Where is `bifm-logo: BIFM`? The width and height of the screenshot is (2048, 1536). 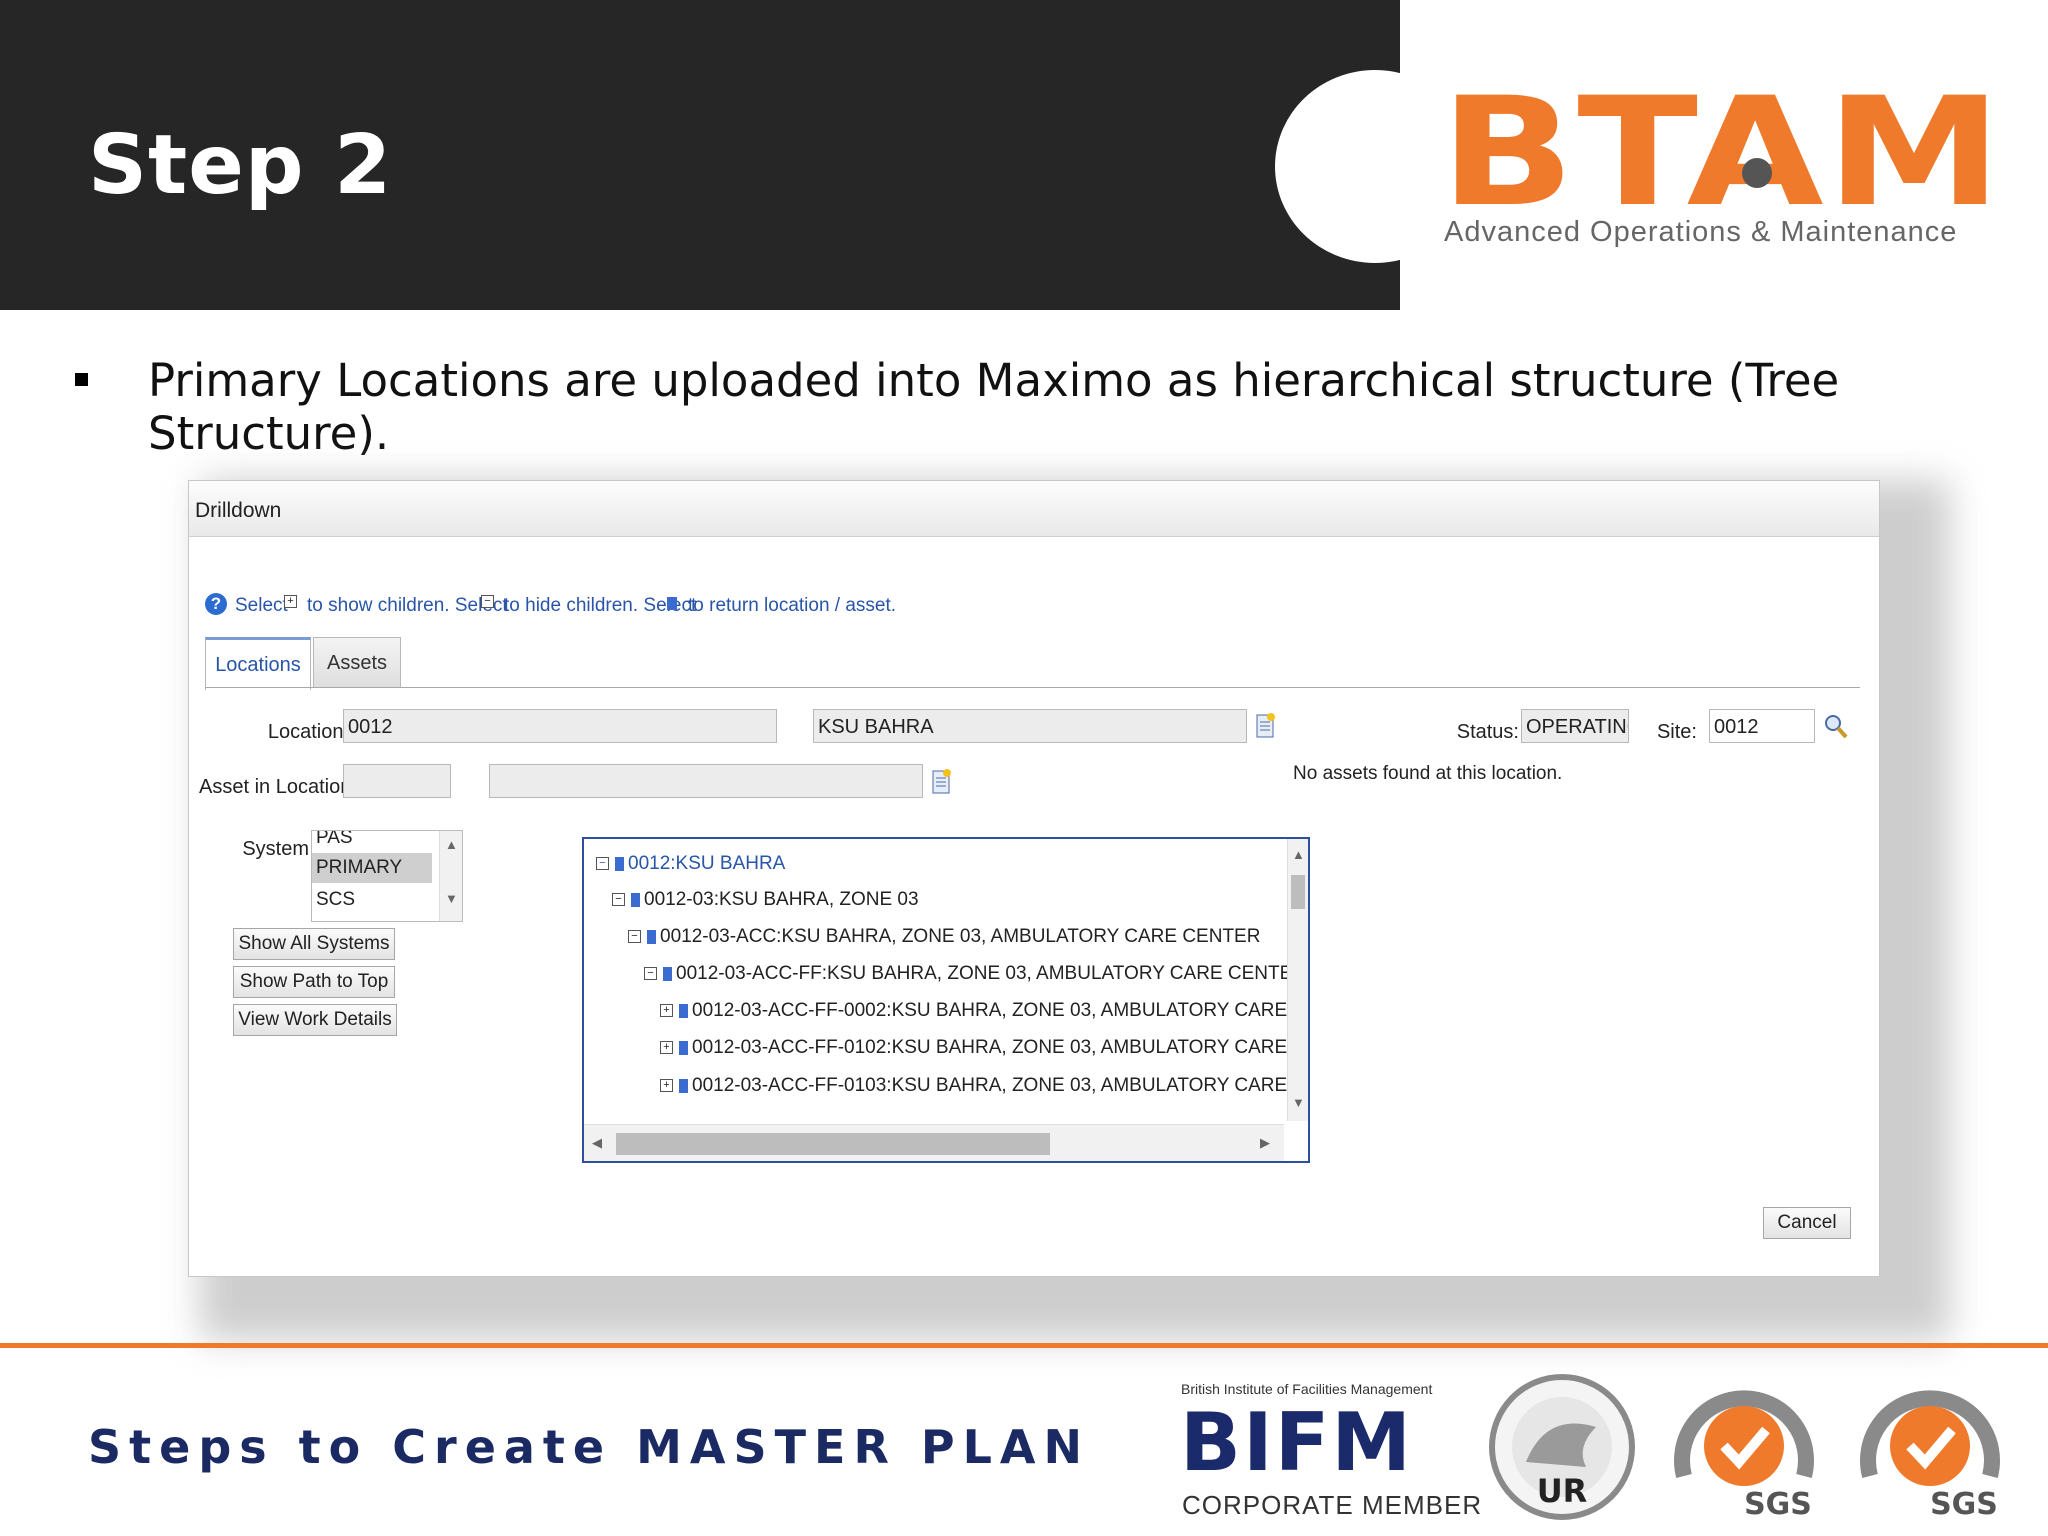 bifm-logo: BIFM is located at coordinates (1296, 1442).